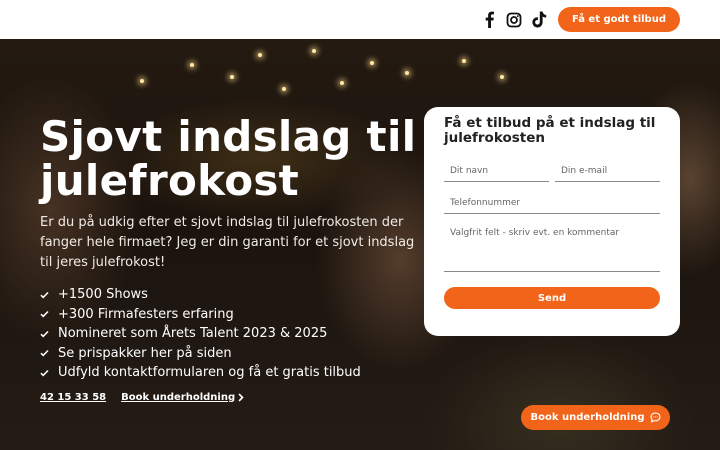 This screenshot has width=720, height=450. I want to click on feature-item: Se prispakker her på siden, so click(230, 354).